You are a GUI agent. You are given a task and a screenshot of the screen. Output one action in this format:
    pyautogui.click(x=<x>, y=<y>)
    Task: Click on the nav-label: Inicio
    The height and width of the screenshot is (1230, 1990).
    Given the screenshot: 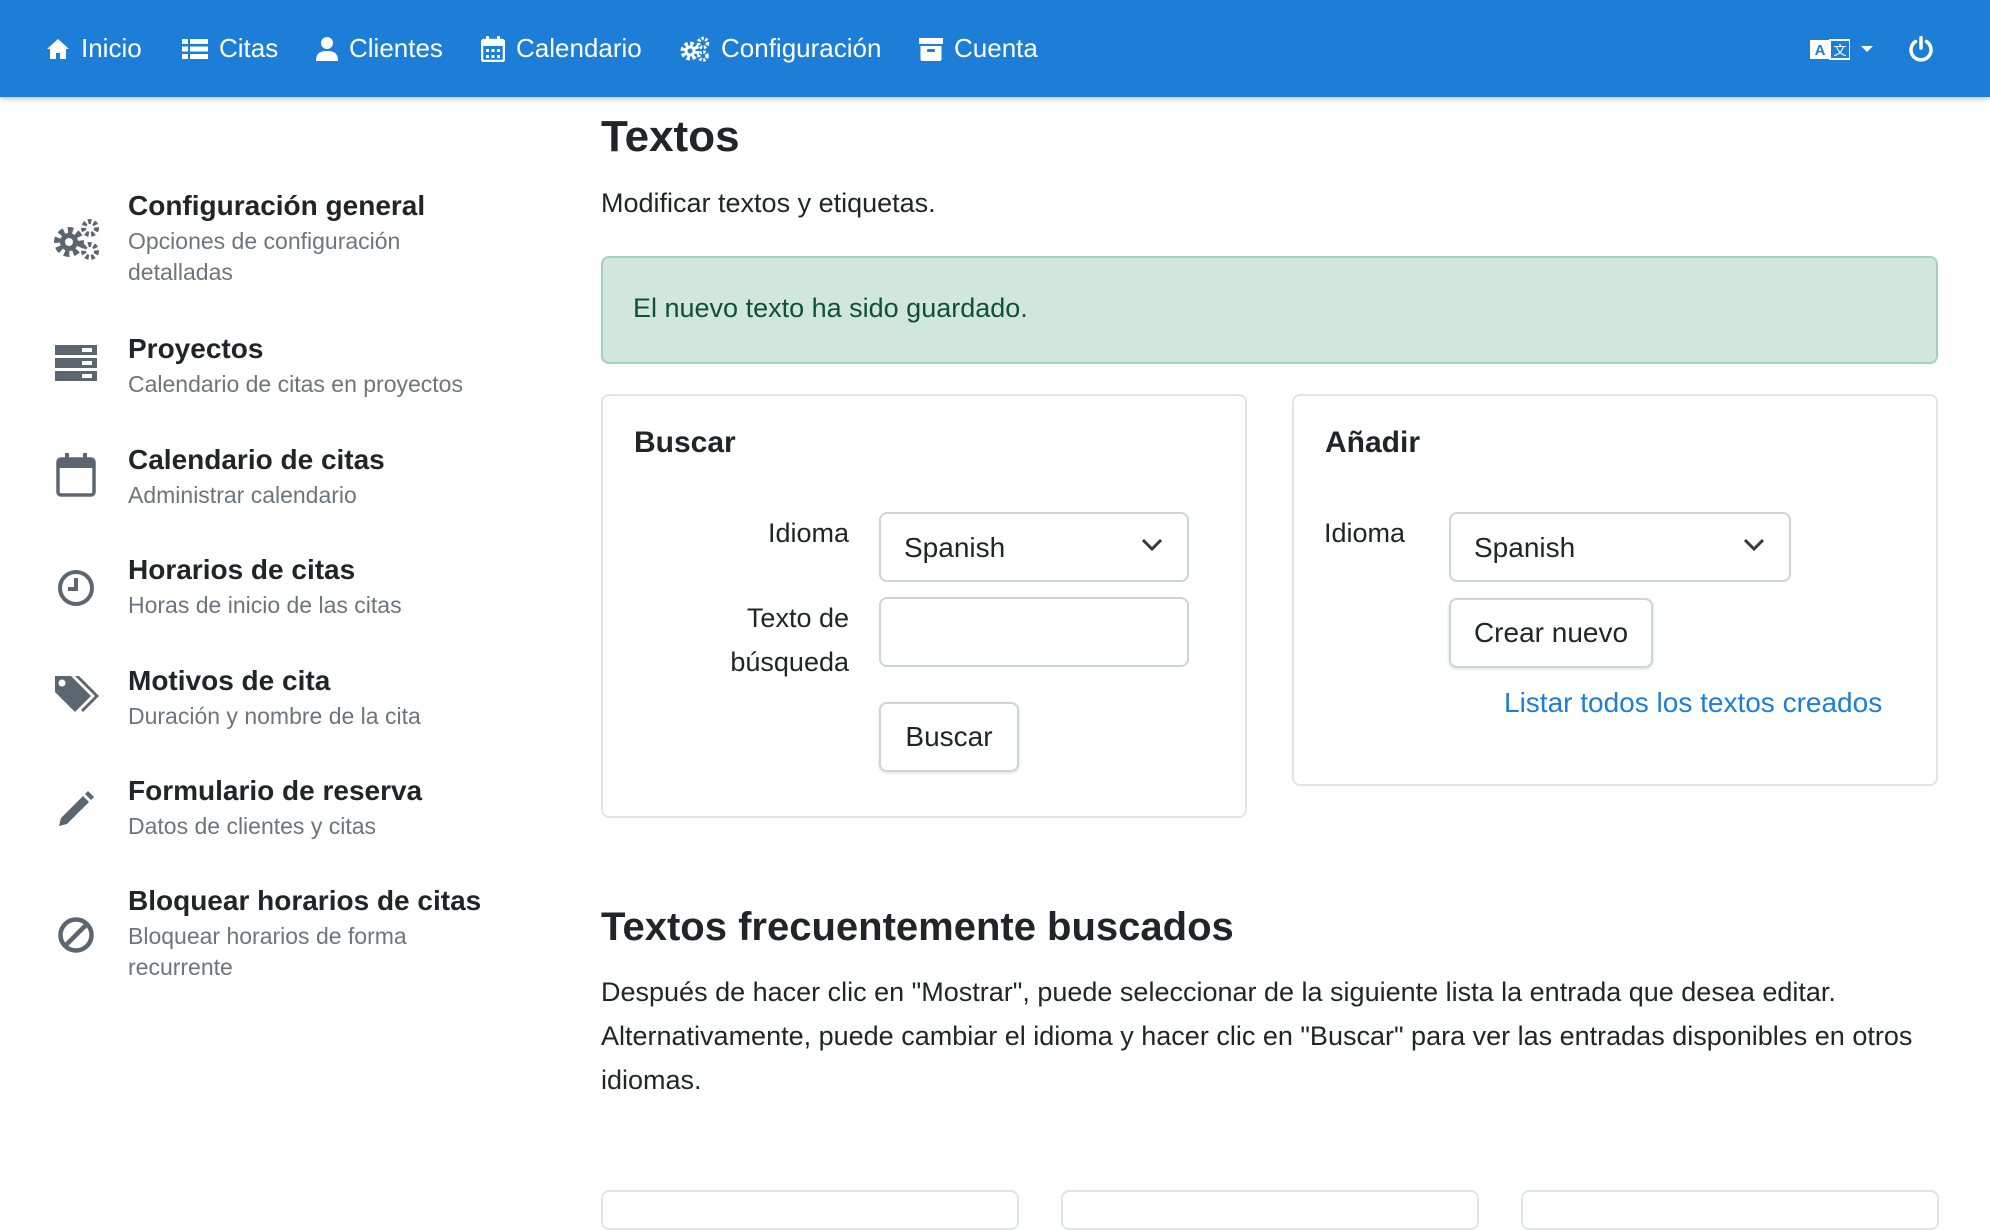 What is the action you would take?
    pyautogui.click(x=111, y=48)
    